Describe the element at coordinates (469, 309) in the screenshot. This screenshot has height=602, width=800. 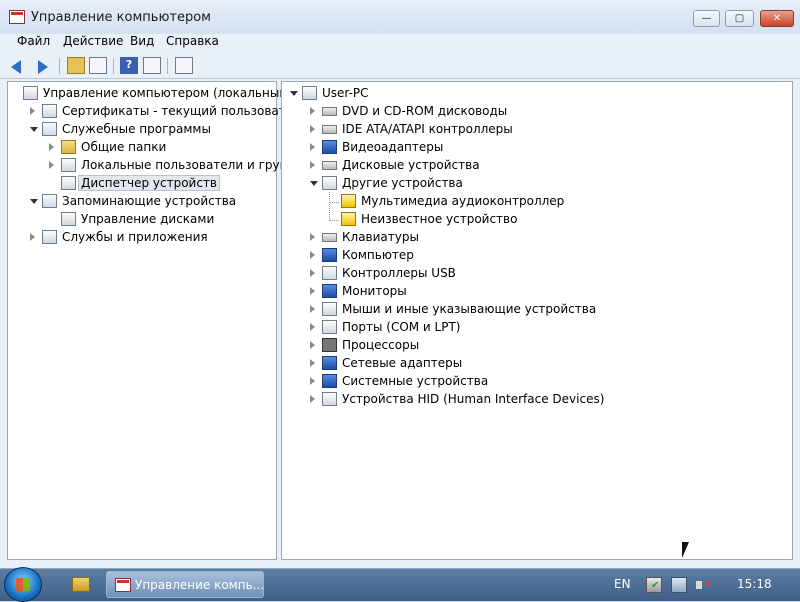
I see `tree-item-label: Мыши и иные указывающие устройства` at that location.